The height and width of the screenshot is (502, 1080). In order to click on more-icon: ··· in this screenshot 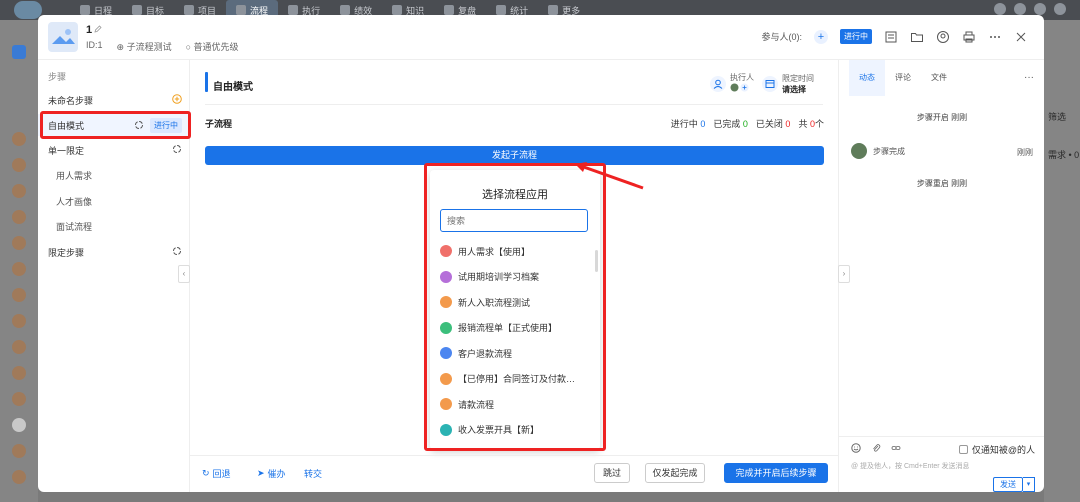, I will do `click(1029, 77)`.